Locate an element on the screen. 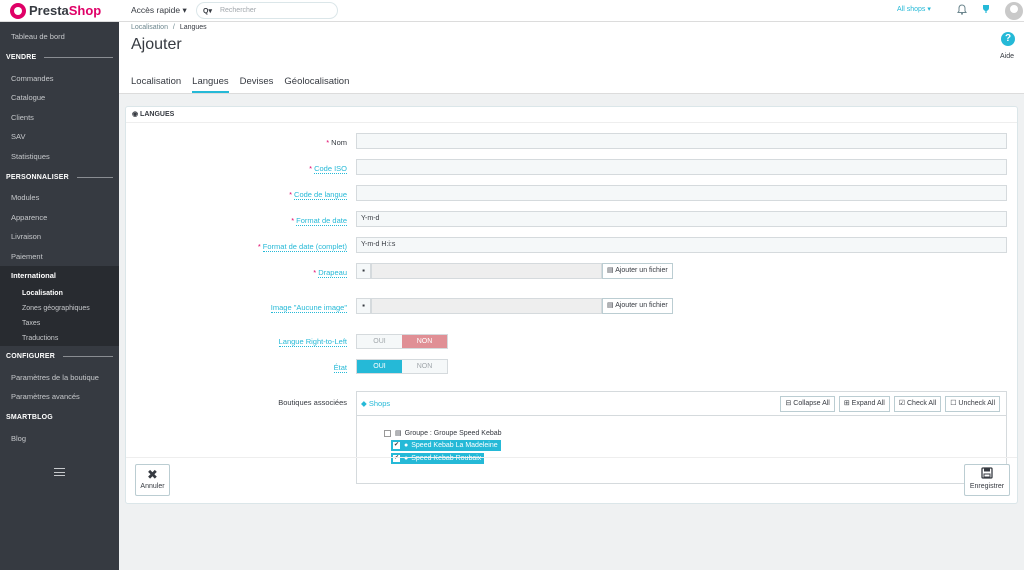  sidebar-item-blog: Blog is located at coordinates (59, 439).